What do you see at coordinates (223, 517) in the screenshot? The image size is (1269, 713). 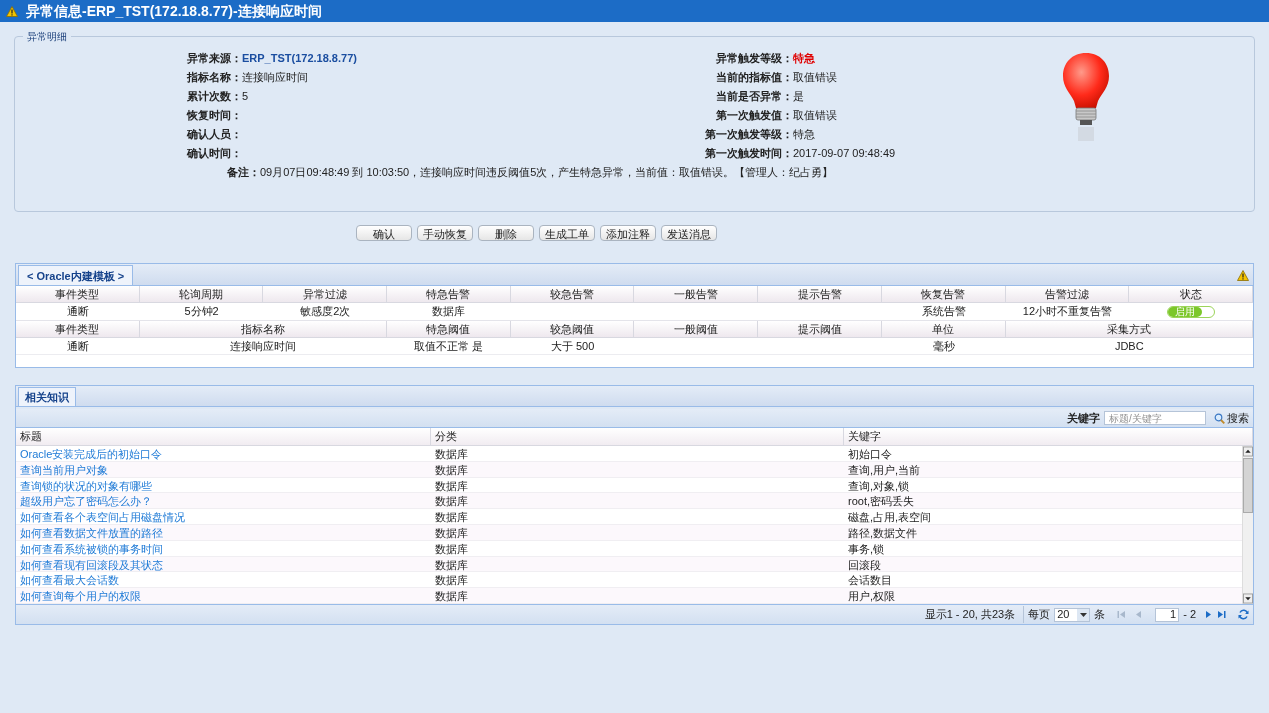 I see `article-link: 如何查看各个表空间占用磁盘情况` at bounding box center [223, 517].